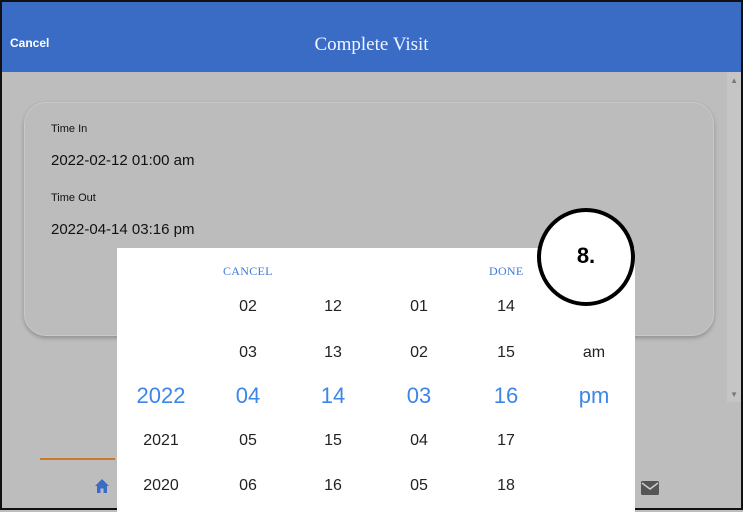 The width and height of the screenshot is (743, 512). Describe the element at coordinates (102, 488) in the screenshot. I see `home-icon` at that location.